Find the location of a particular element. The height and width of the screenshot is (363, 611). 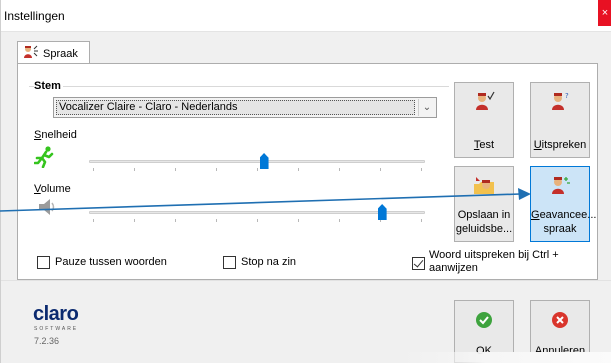

volume-slider-track is located at coordinates (257, 212).